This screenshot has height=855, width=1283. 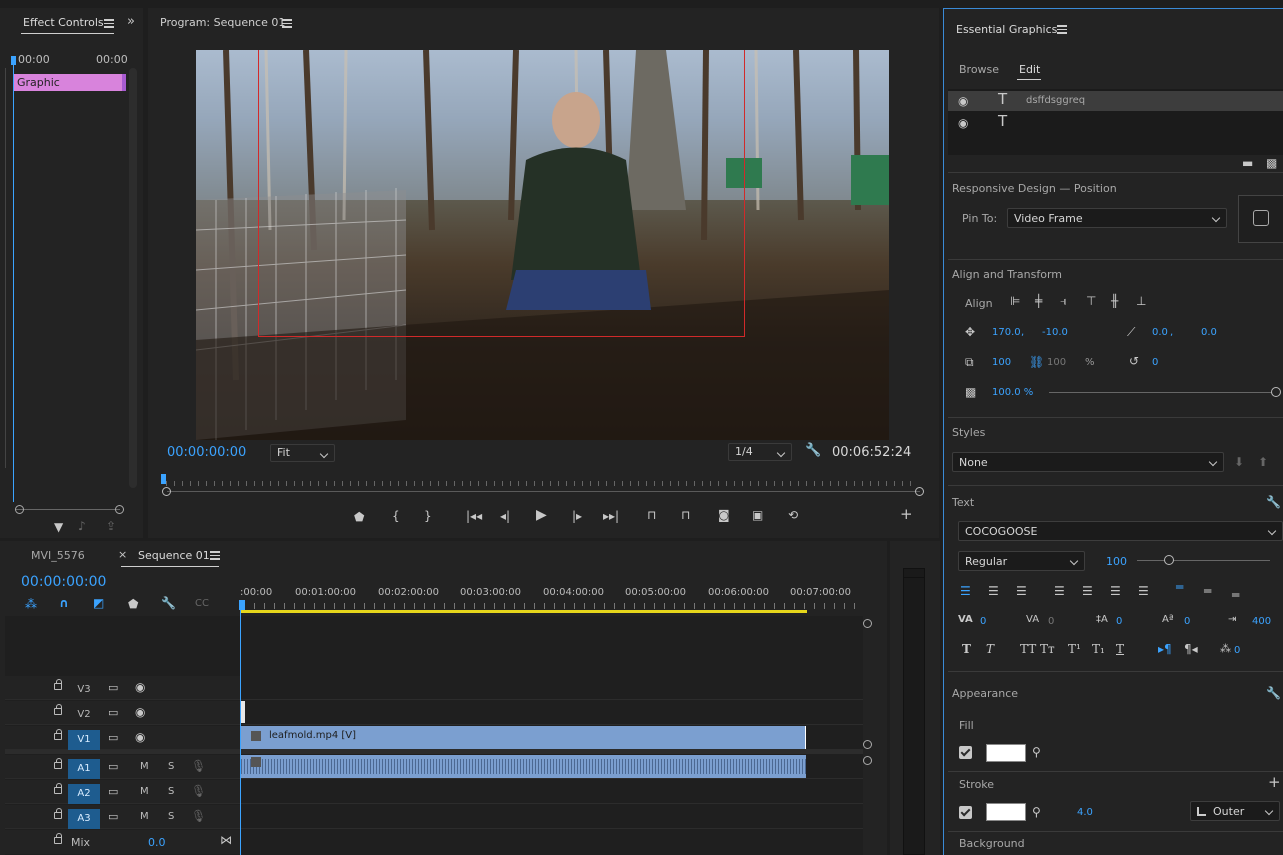 What do you see at coordinates (1085, 812) in the screenshot?
I see `stroke-width-value: 4.0` at bounding box center [1085, 812].